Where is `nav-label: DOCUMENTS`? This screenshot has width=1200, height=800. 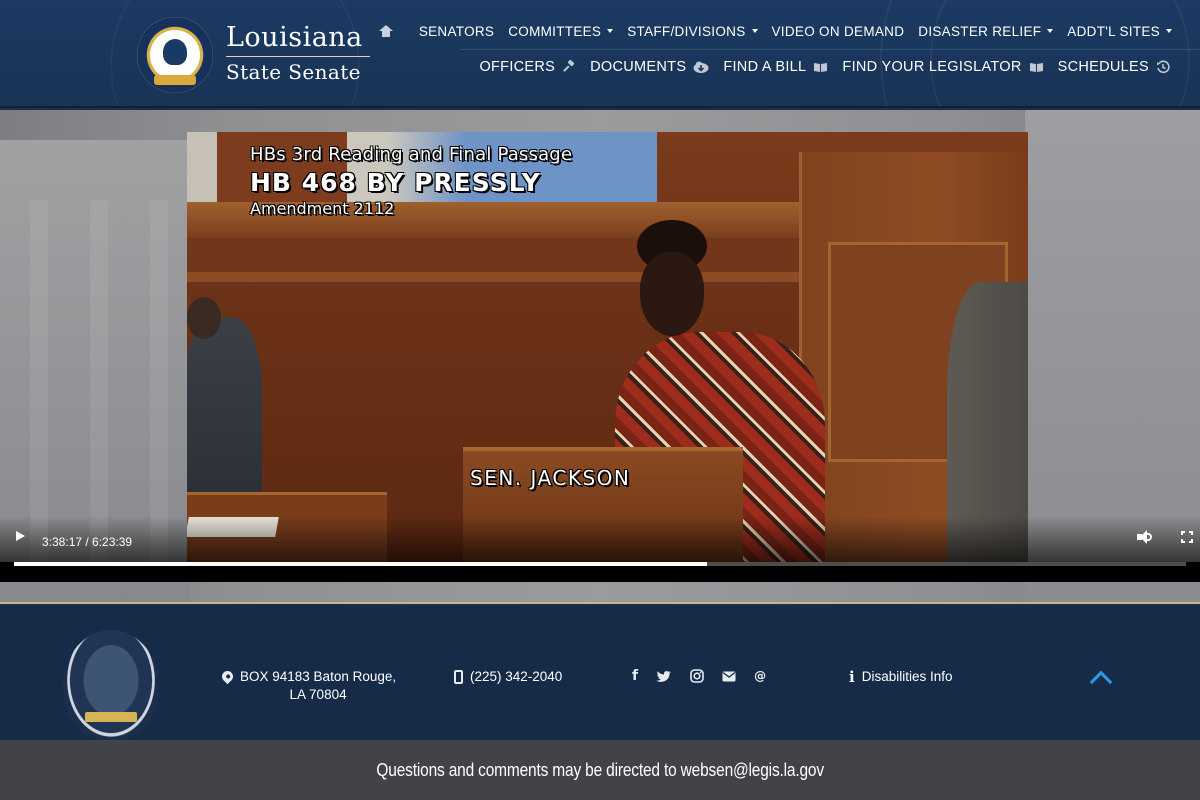 nav-label: DOCUMENTS is located at coordinates (638, 67).